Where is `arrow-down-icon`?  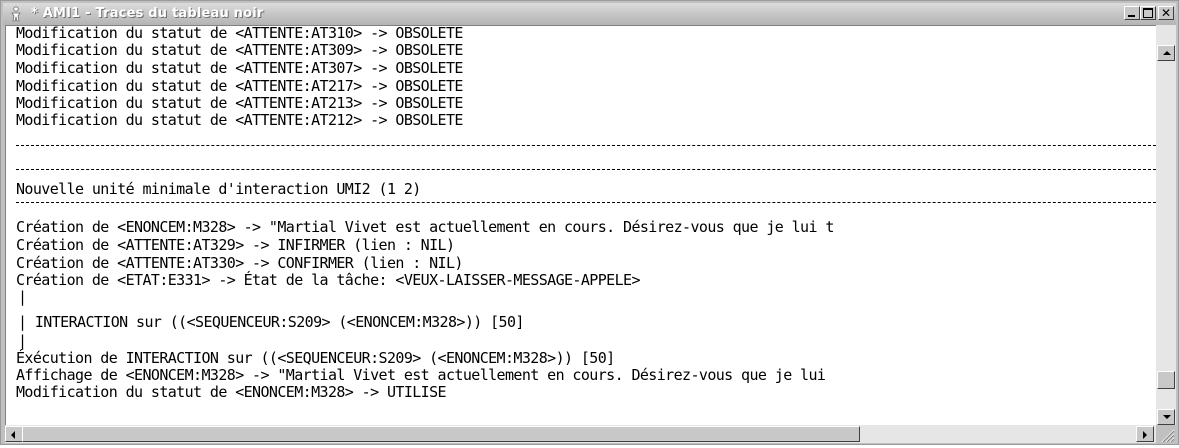
arrow-down-icon is located at coordinates (1167, 417).